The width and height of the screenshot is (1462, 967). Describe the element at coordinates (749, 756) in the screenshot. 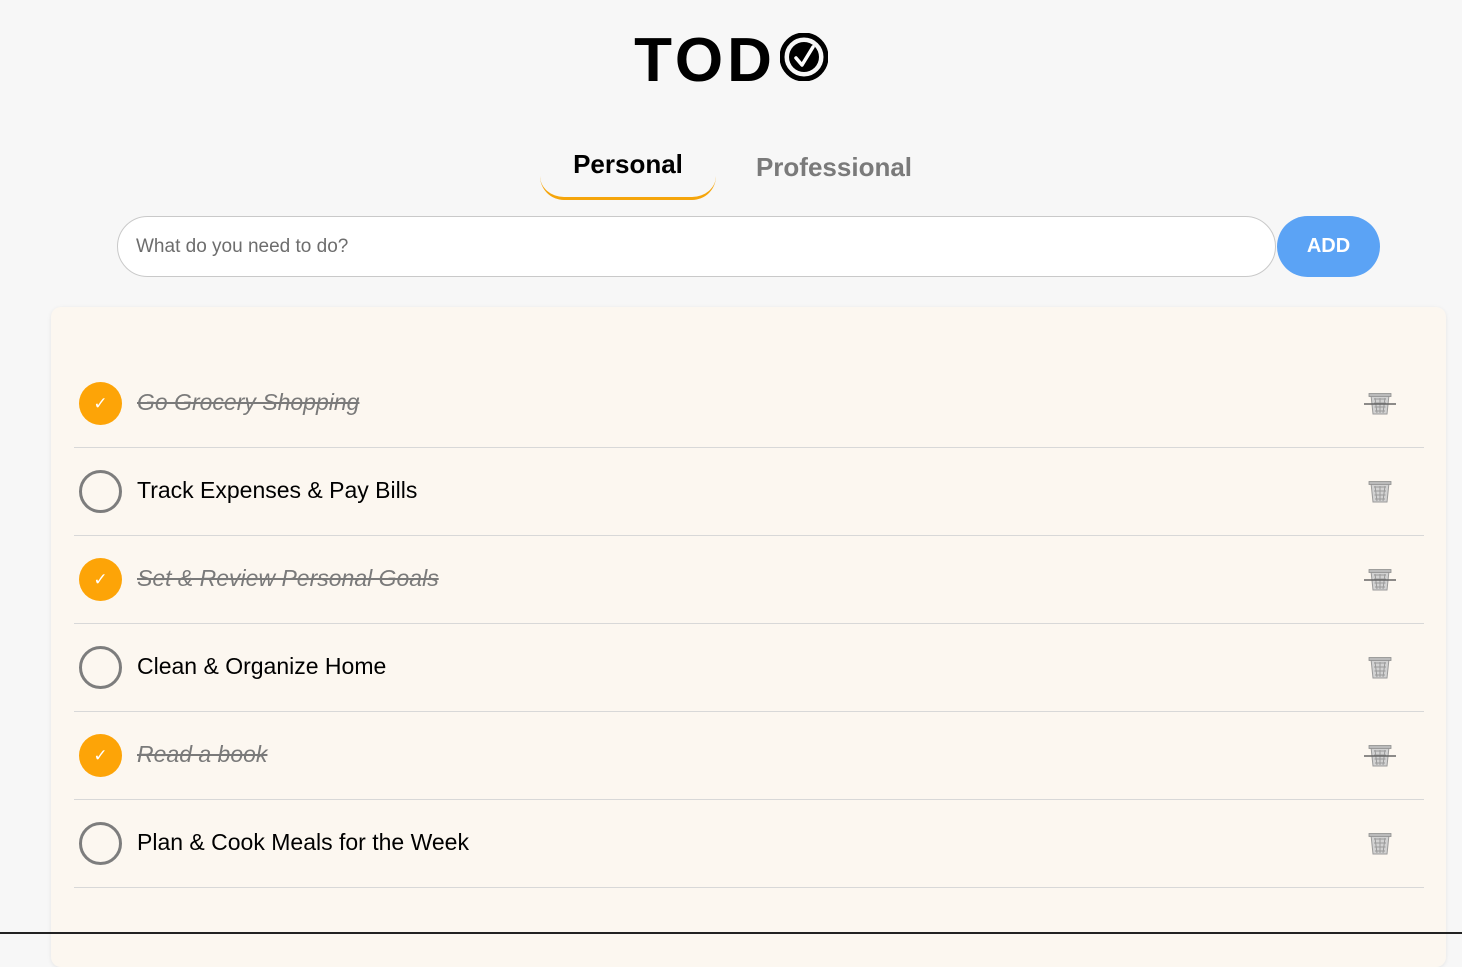

I see `task-item: ✓ Read a book` at that location.